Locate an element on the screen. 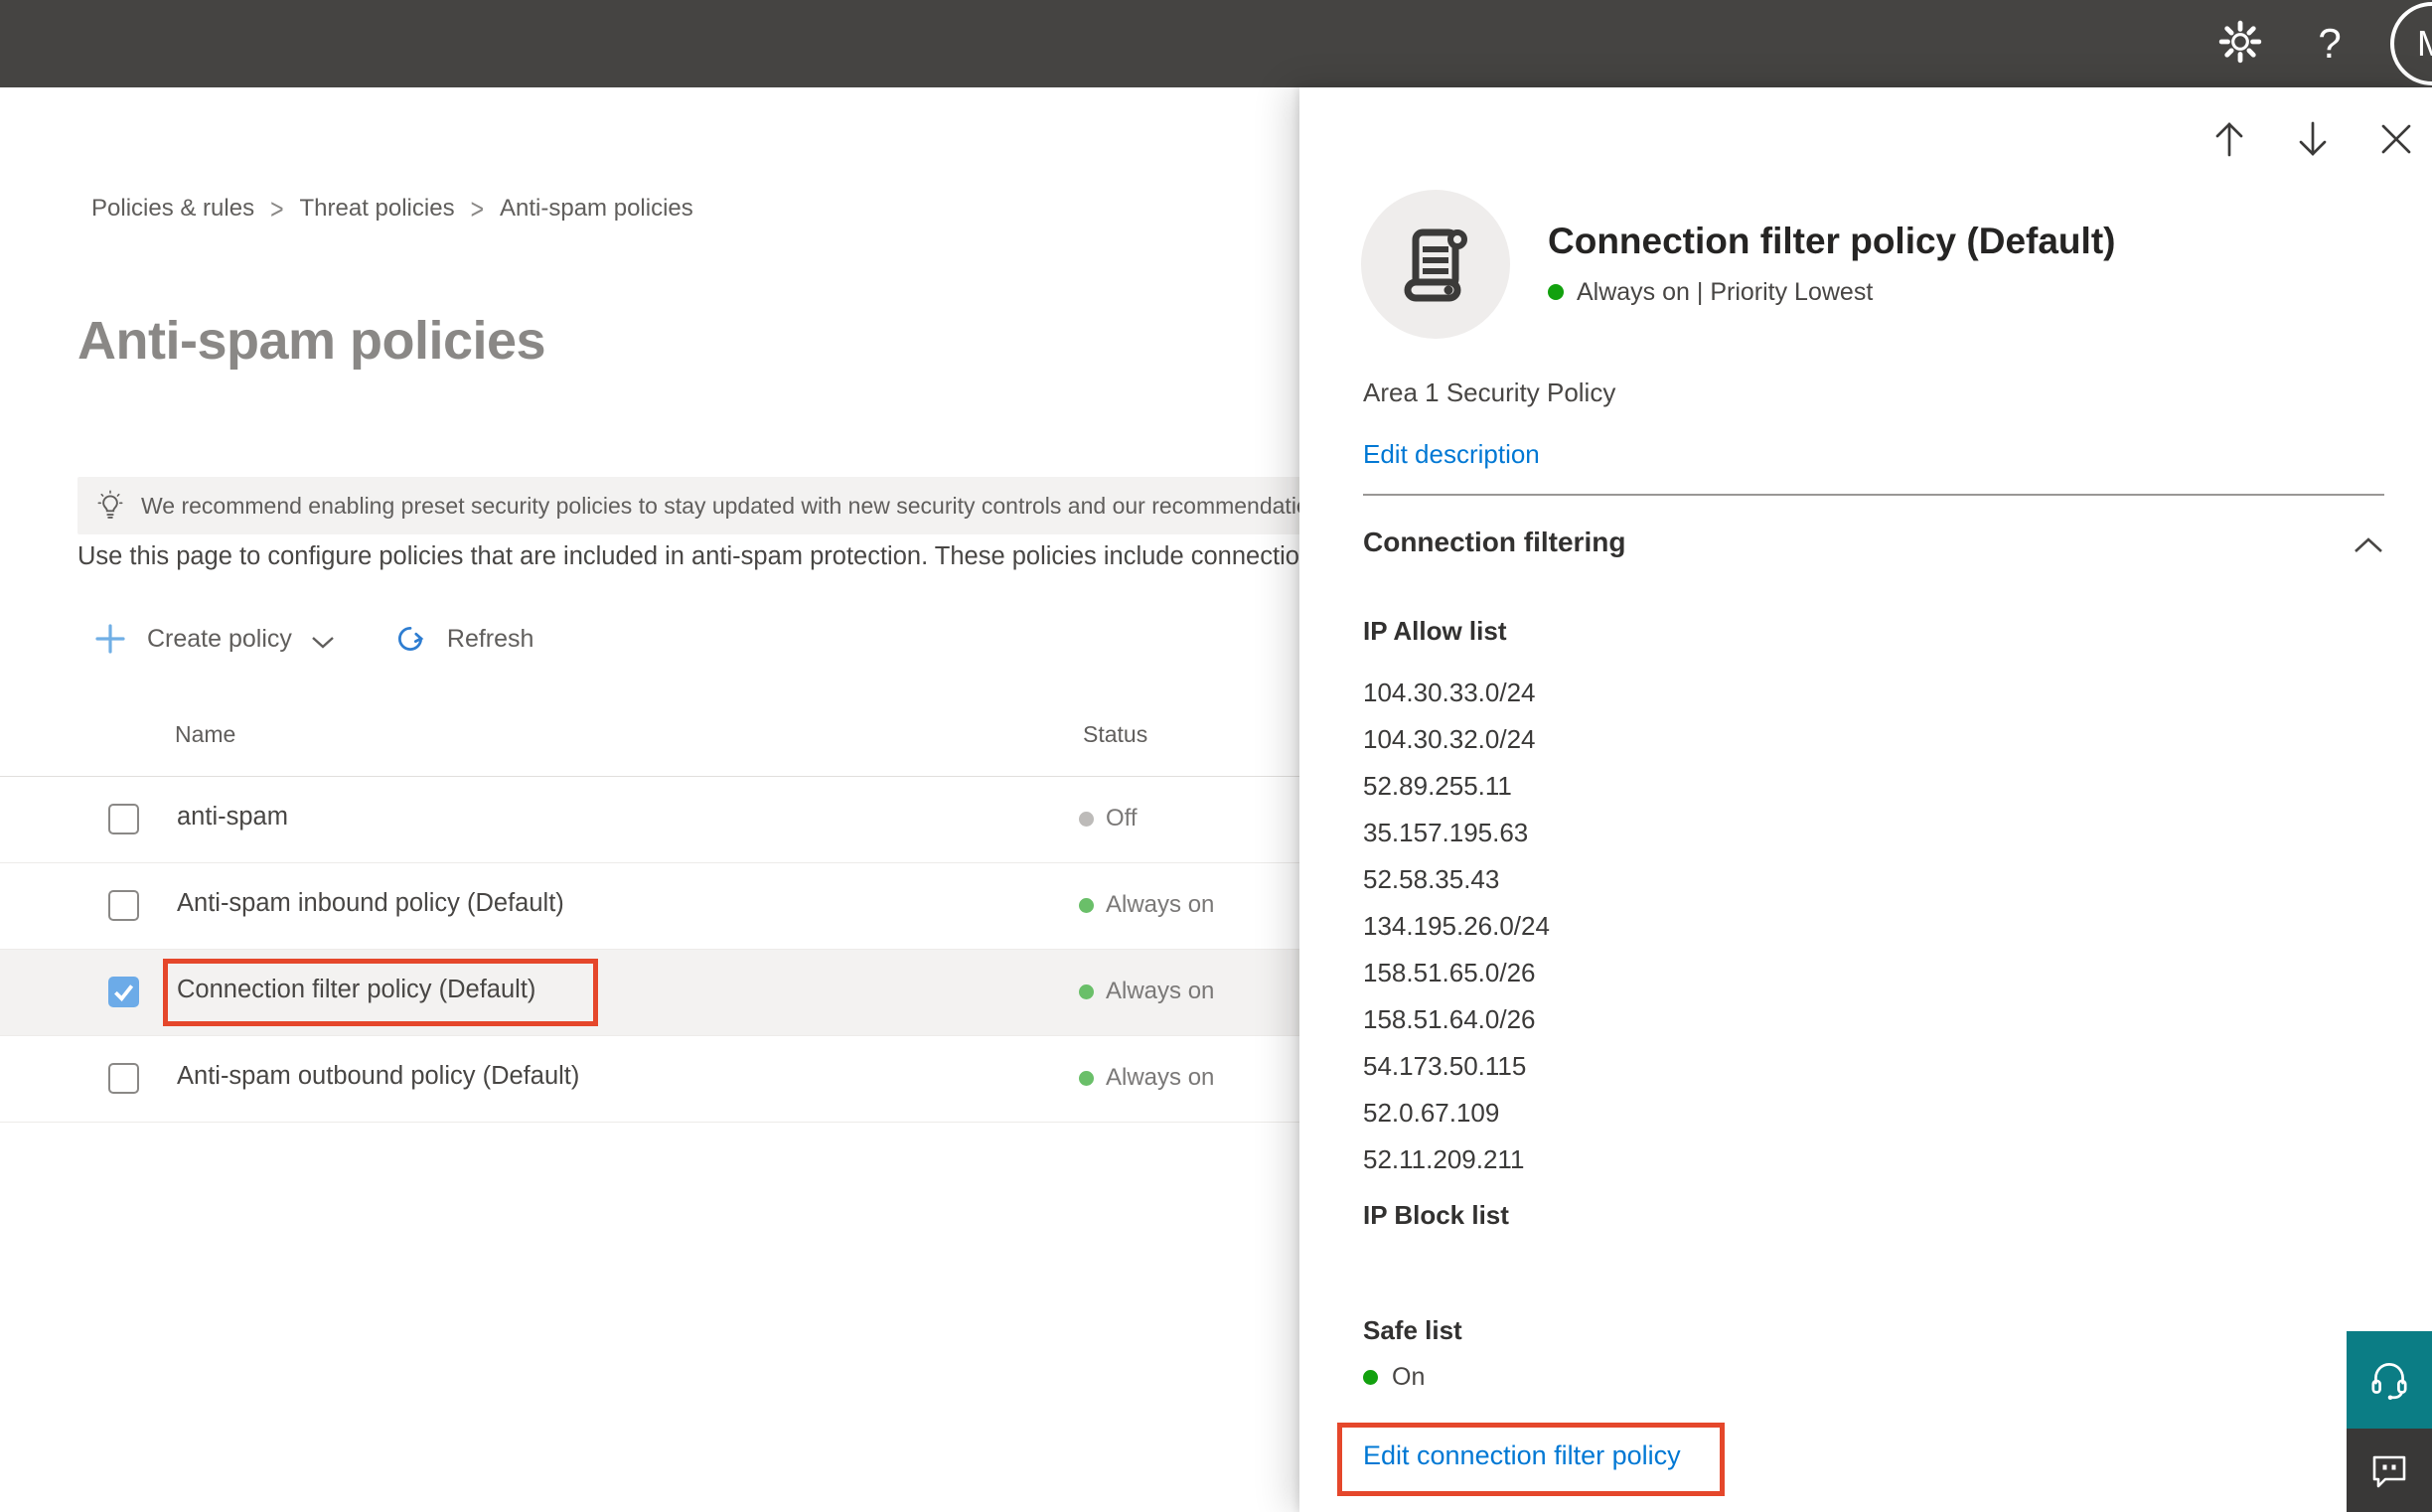  ip-entry: 52.0.67.109 is located at coordinates (1431, 1113).